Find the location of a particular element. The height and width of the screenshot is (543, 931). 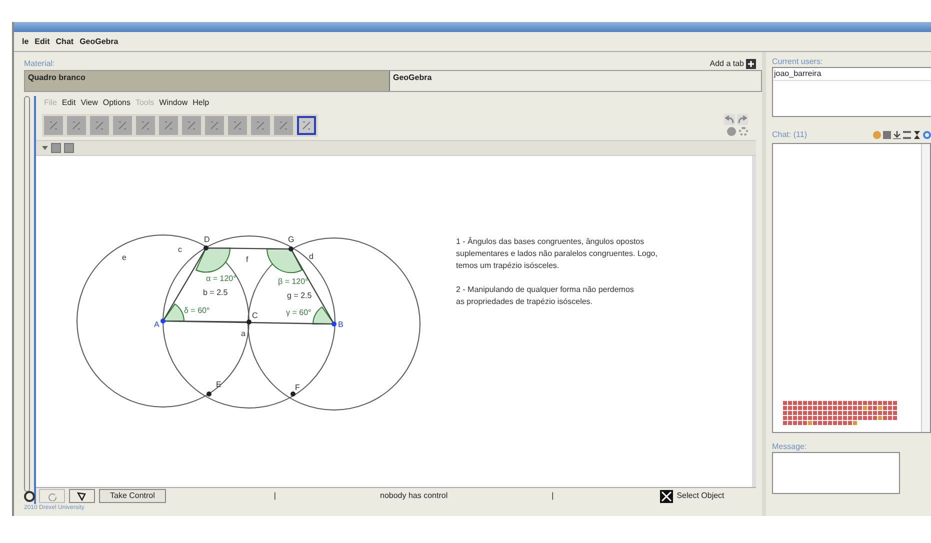

plus-icon is located at coordinates (751, 64).